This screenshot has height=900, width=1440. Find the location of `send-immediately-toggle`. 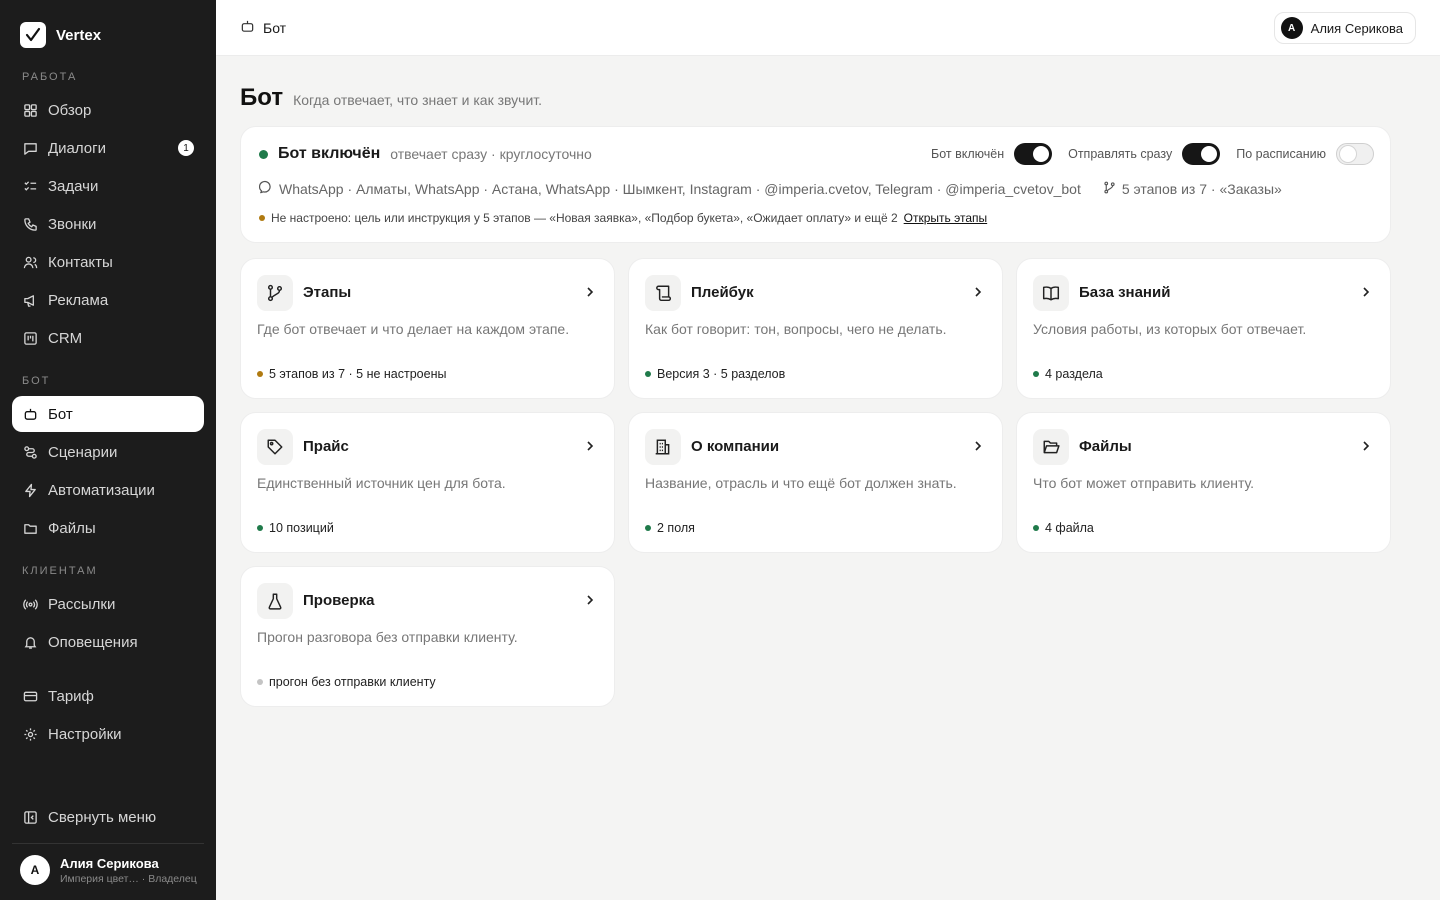

send-immediately-toggle is located at coordinates (1201, 154).